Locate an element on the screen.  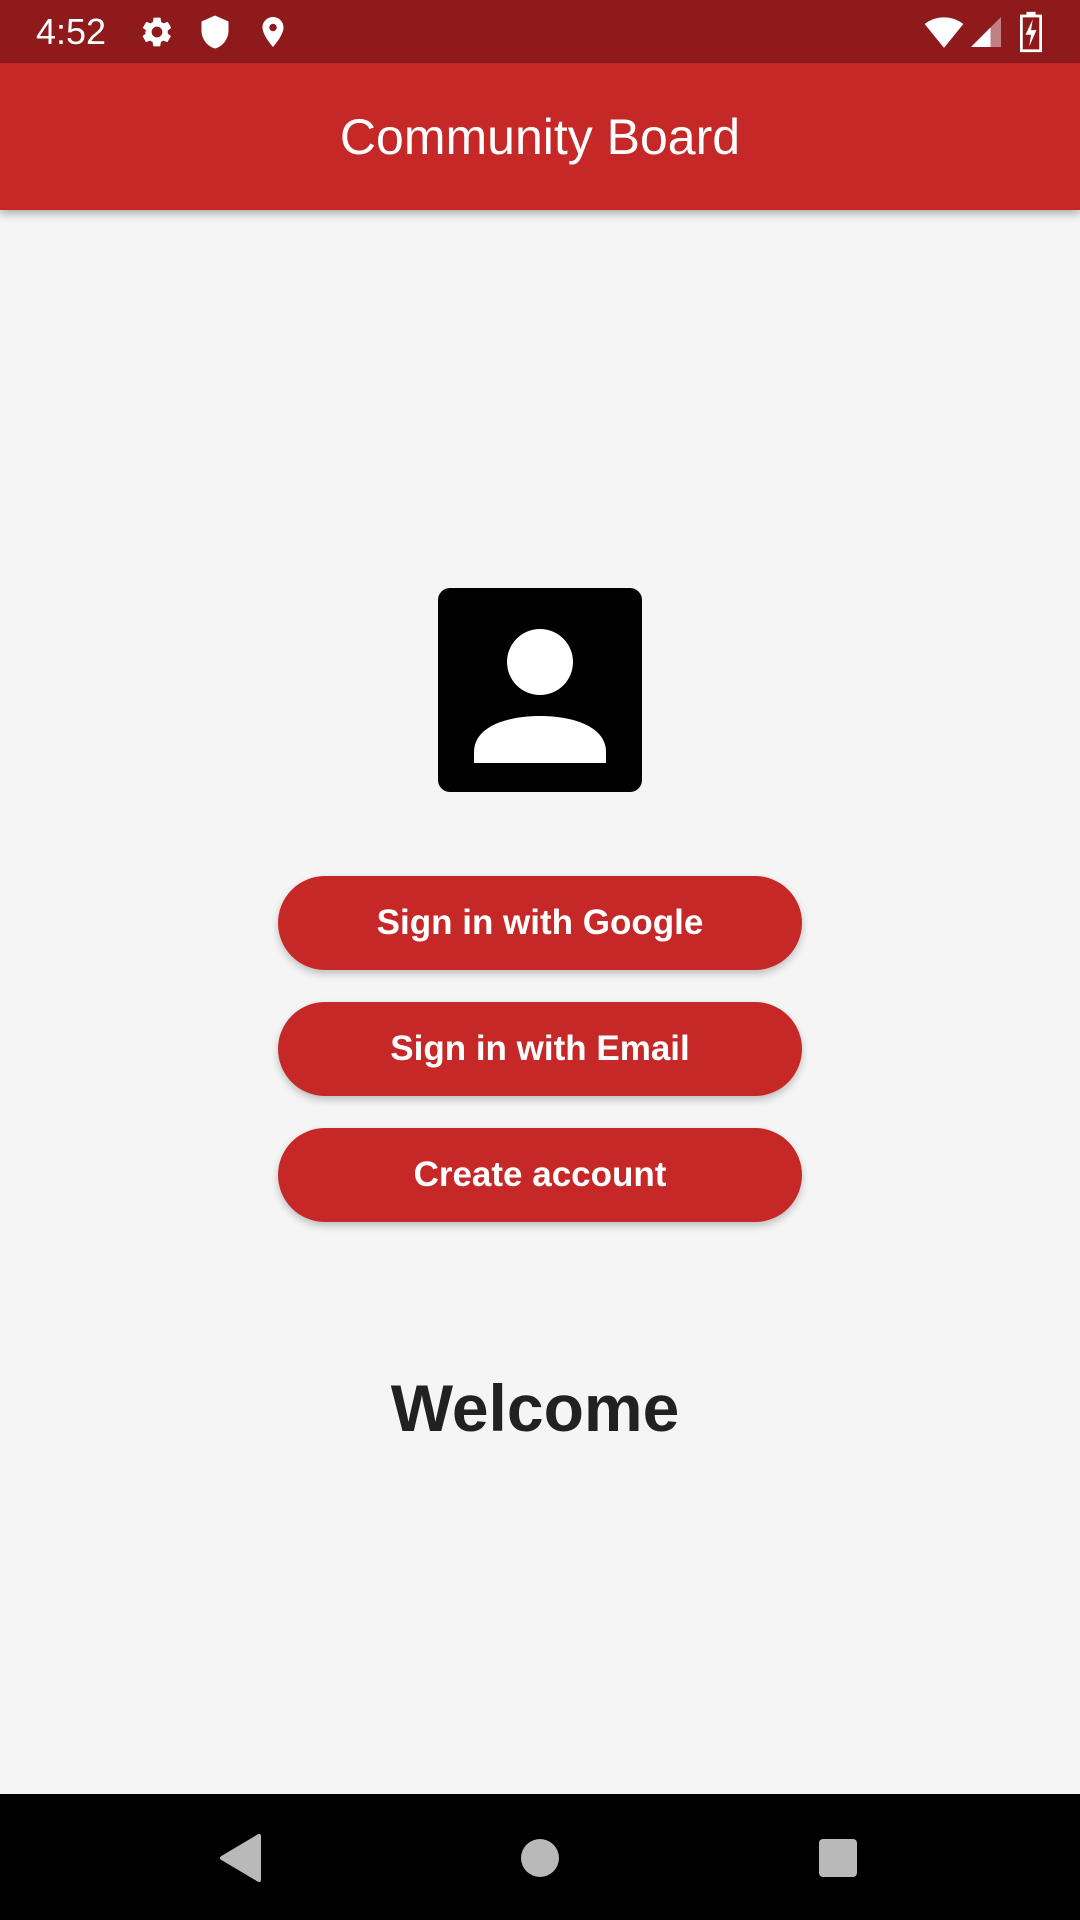
status-time: 4:52 is located at coordinates (71, 31).